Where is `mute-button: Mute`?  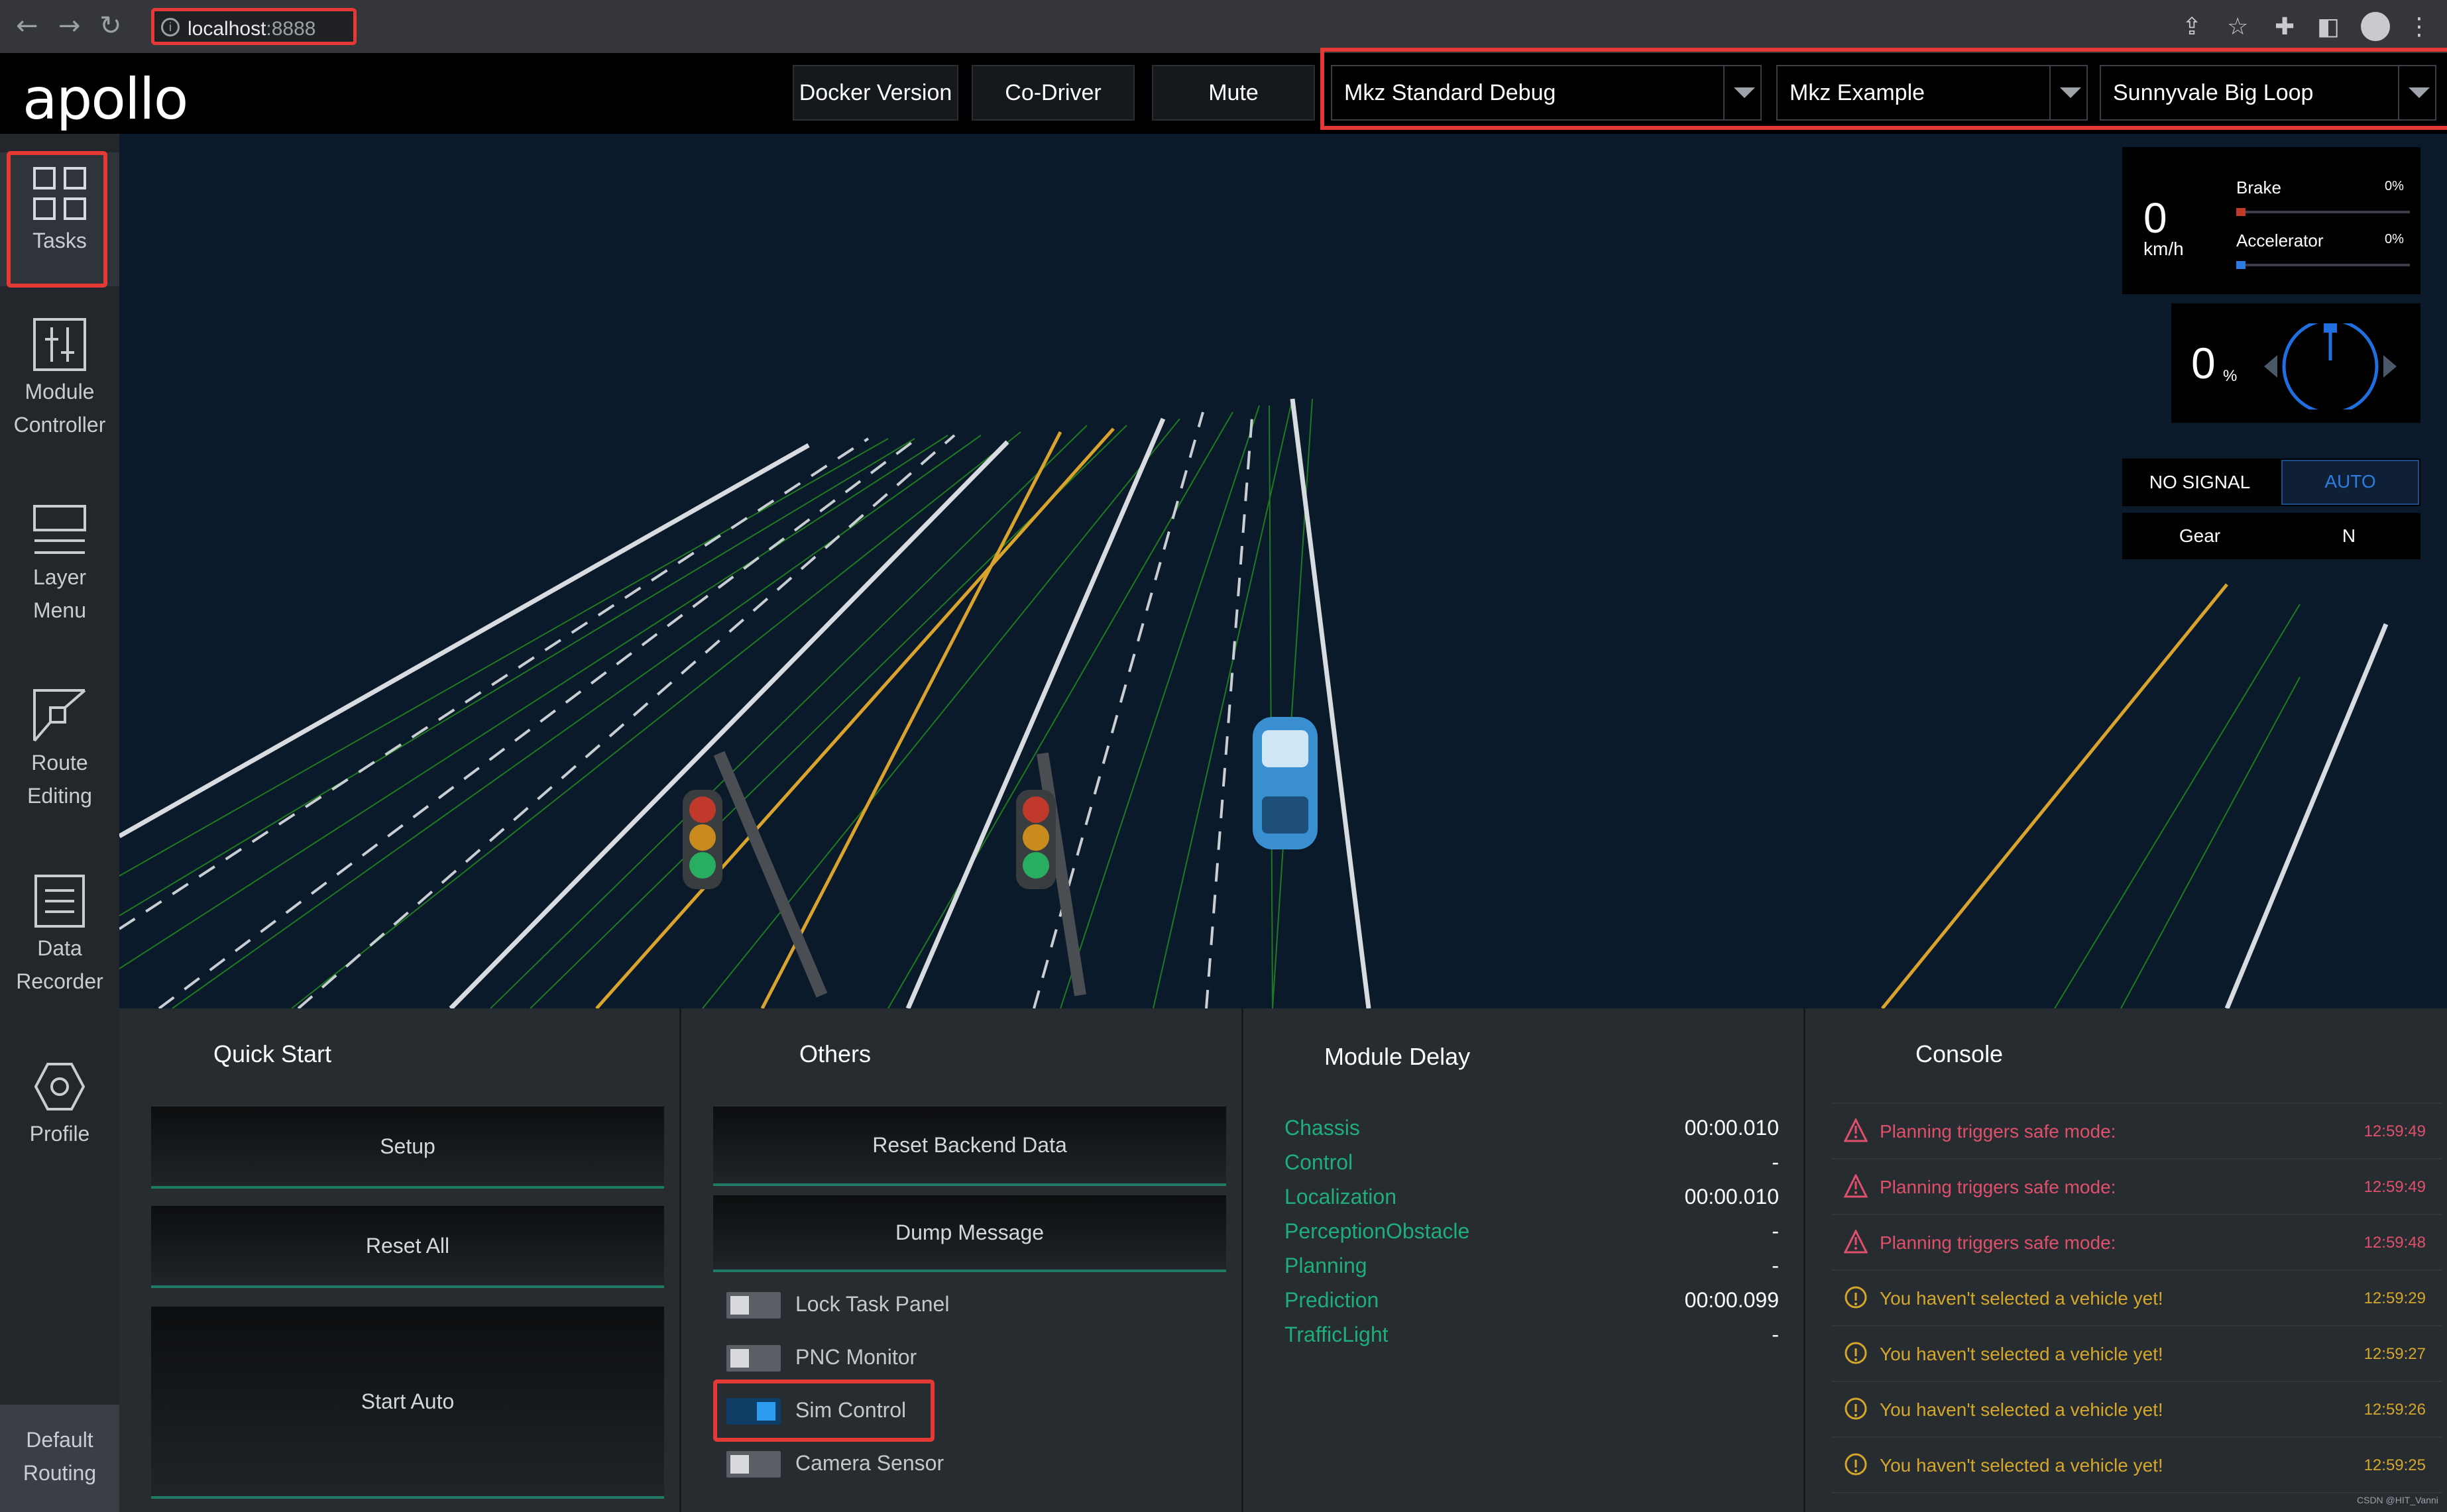 mute-button: Mute is located at coordinates (1234, 93).